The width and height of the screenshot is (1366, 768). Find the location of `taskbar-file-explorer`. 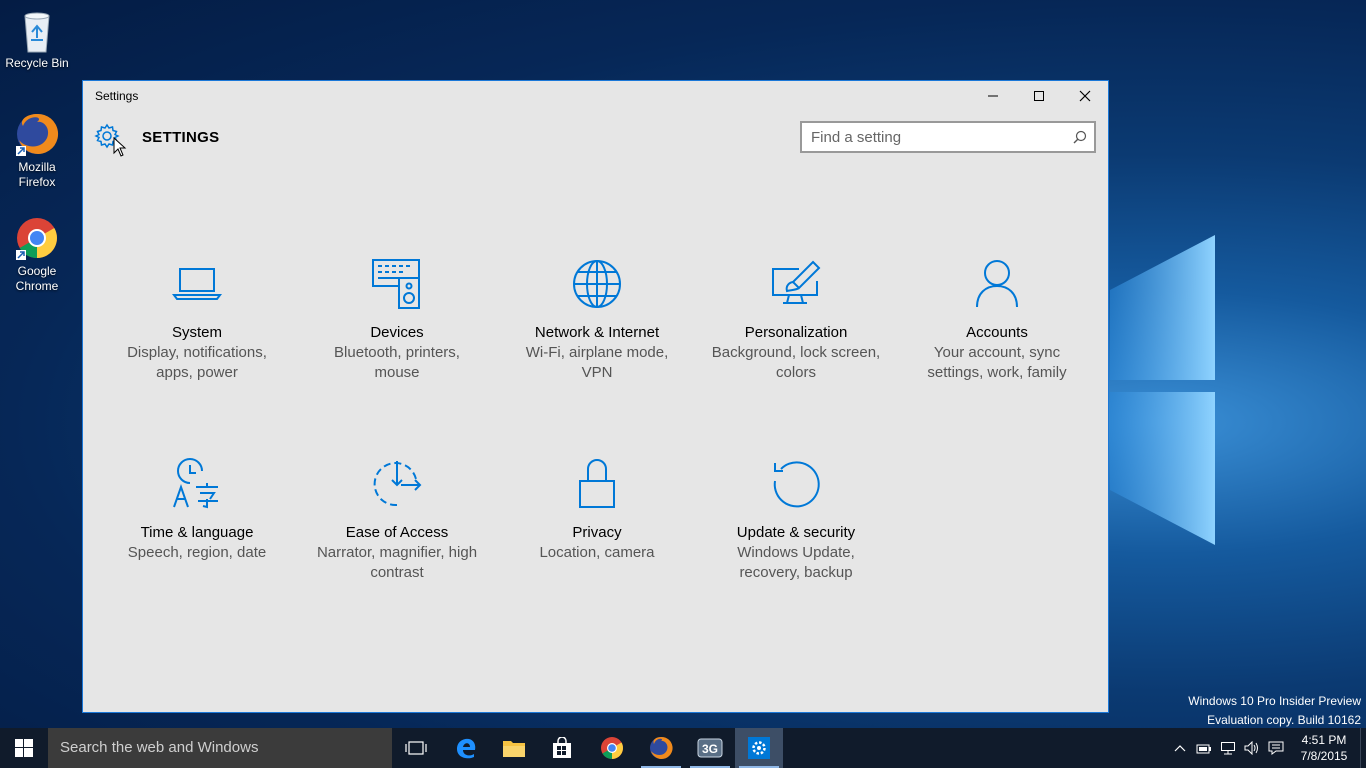

taskbar-file-explorer is located at coordinates (514, 748).